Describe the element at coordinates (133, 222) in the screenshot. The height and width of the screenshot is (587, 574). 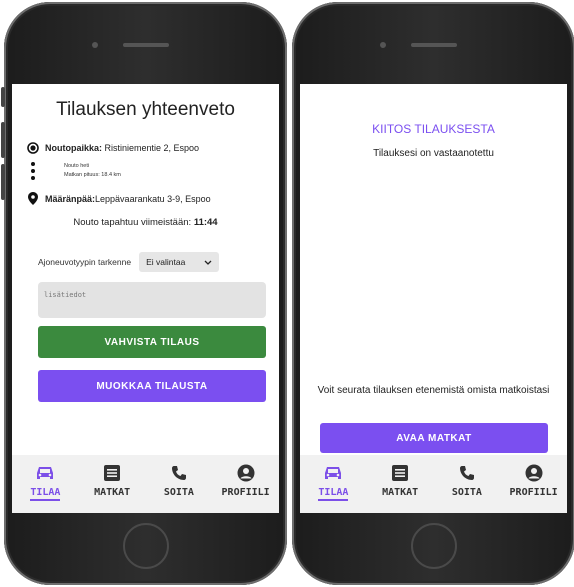
I see `deadline-text: Nouto tapahtuu viimeistään:` at that location.